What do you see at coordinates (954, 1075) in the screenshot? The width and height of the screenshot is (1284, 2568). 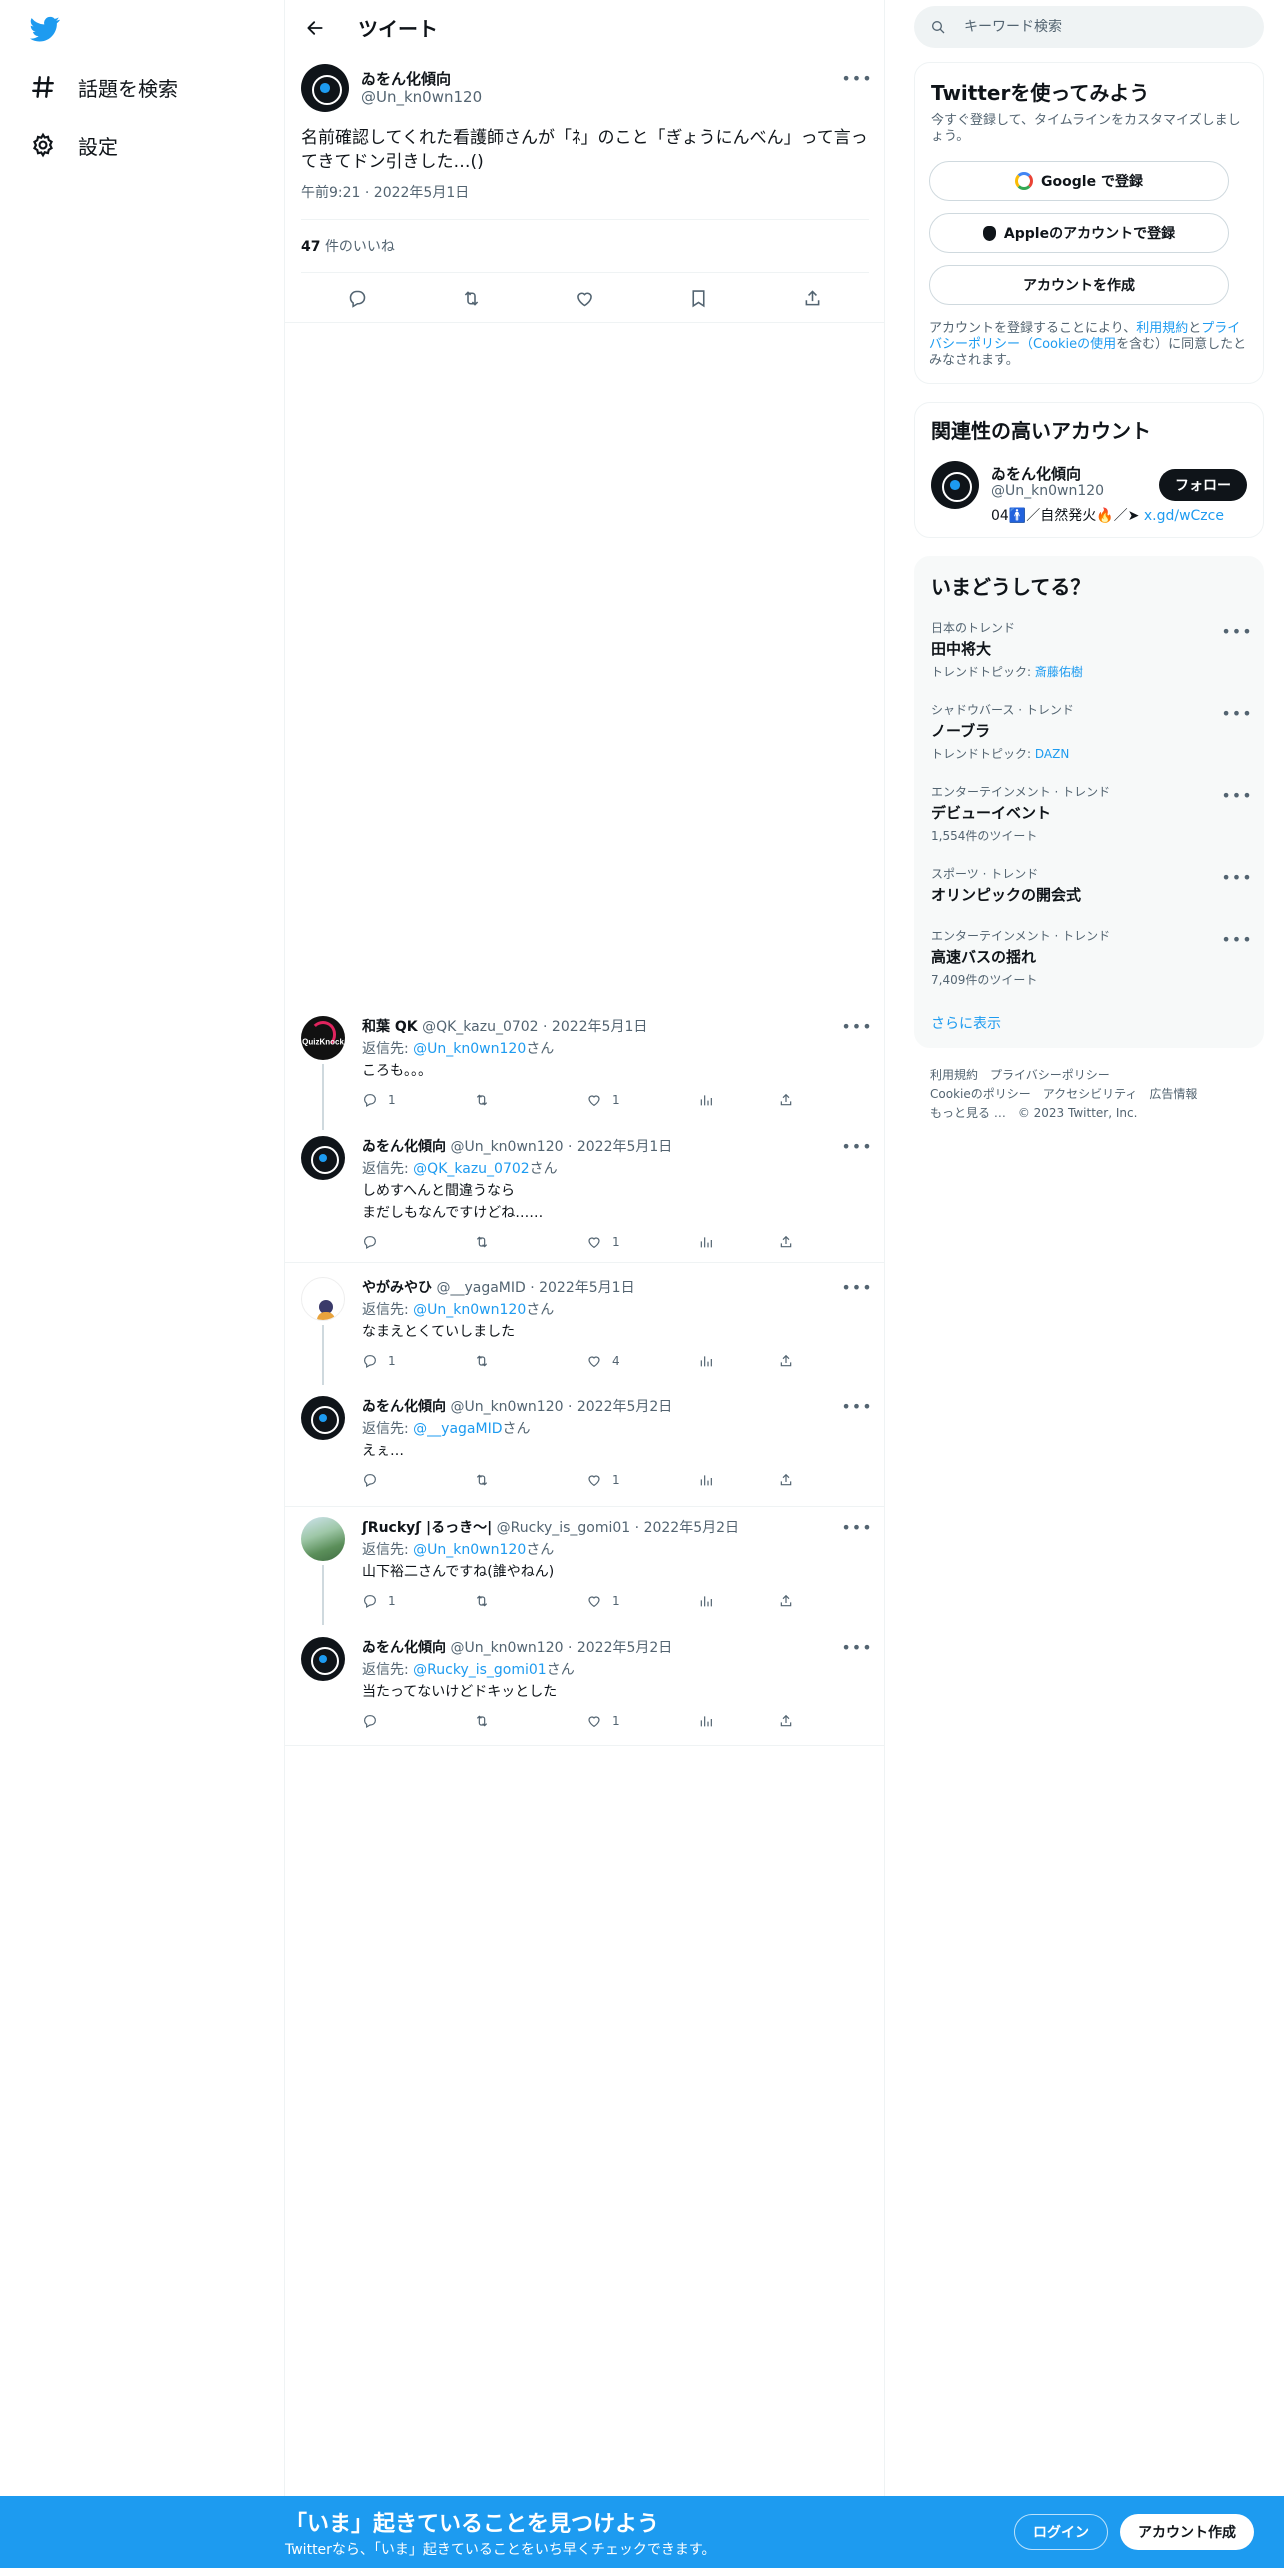 I see `footer-terms-link: 利用規約` at bounding box center [954, 1075].